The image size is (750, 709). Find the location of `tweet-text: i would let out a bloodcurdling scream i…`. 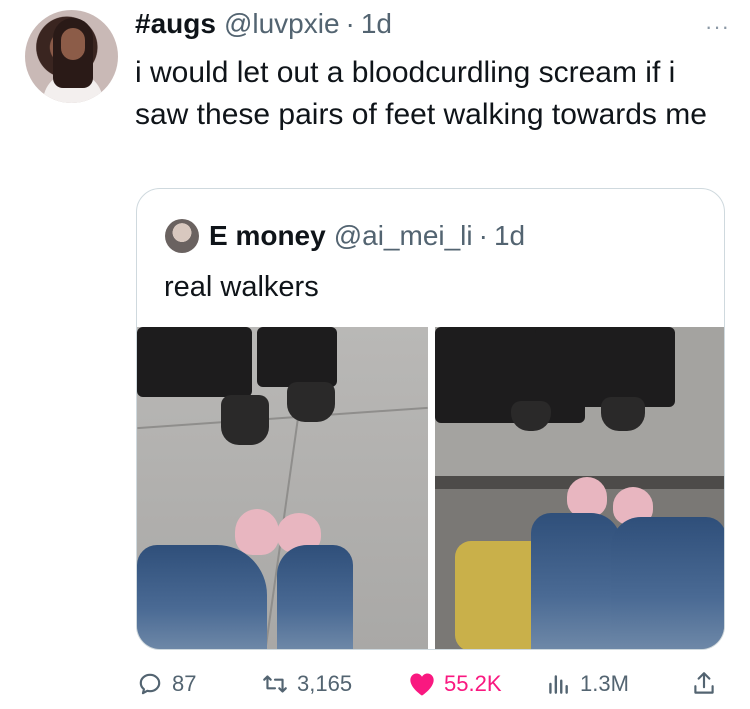

tweet-text: i would let out a bloodcurdling scream i… is located at coordinates (421, 93).